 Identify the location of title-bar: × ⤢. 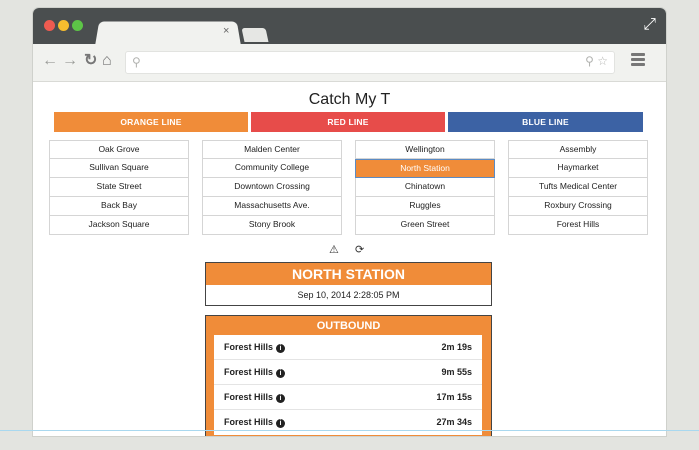
(349, 27).